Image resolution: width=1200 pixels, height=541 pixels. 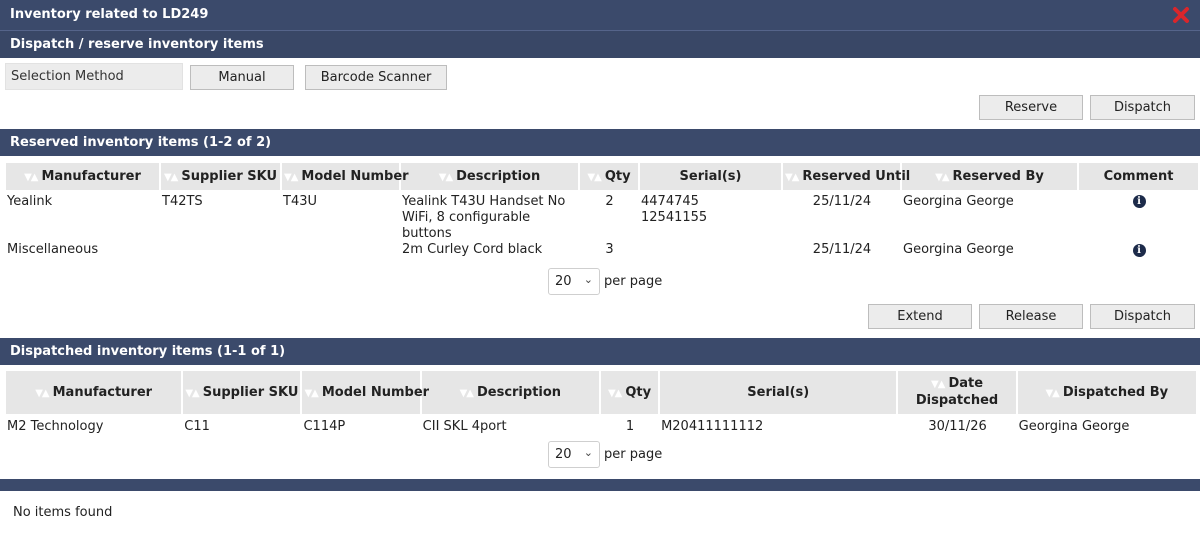 What do you see at coordinates (957, 426) in the screenshot?
I see `cell-date-dispatched: 30/11/26` at bounding box center [957, 426].